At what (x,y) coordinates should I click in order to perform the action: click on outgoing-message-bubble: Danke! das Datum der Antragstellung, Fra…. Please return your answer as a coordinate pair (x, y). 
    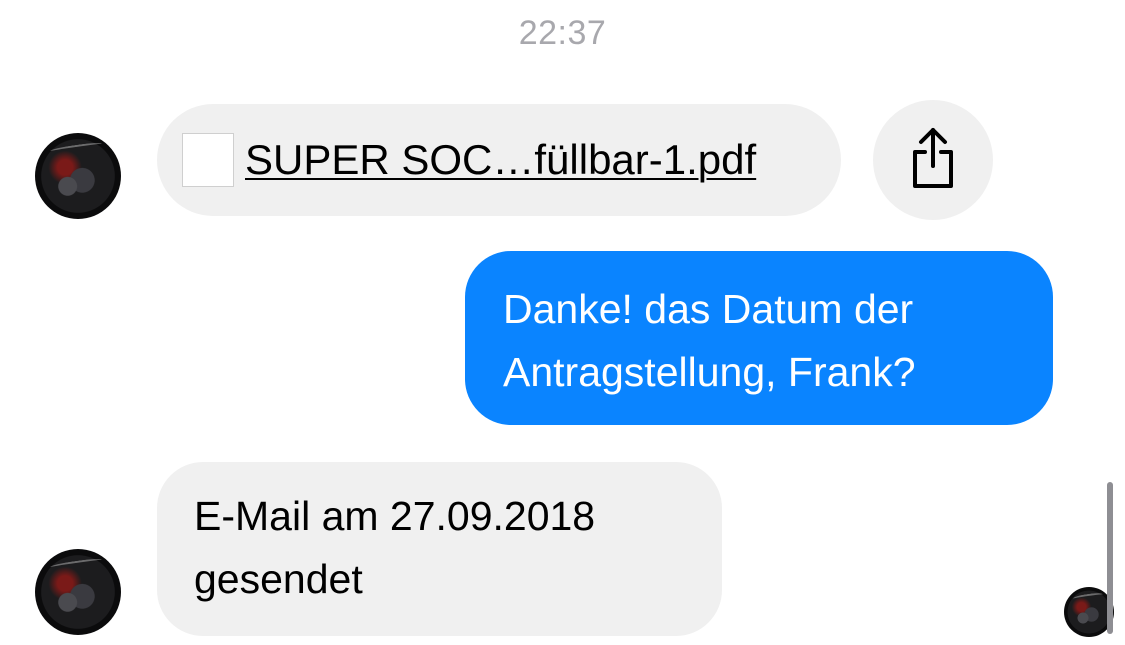
    Looking at the image, I should click on (759, 338).